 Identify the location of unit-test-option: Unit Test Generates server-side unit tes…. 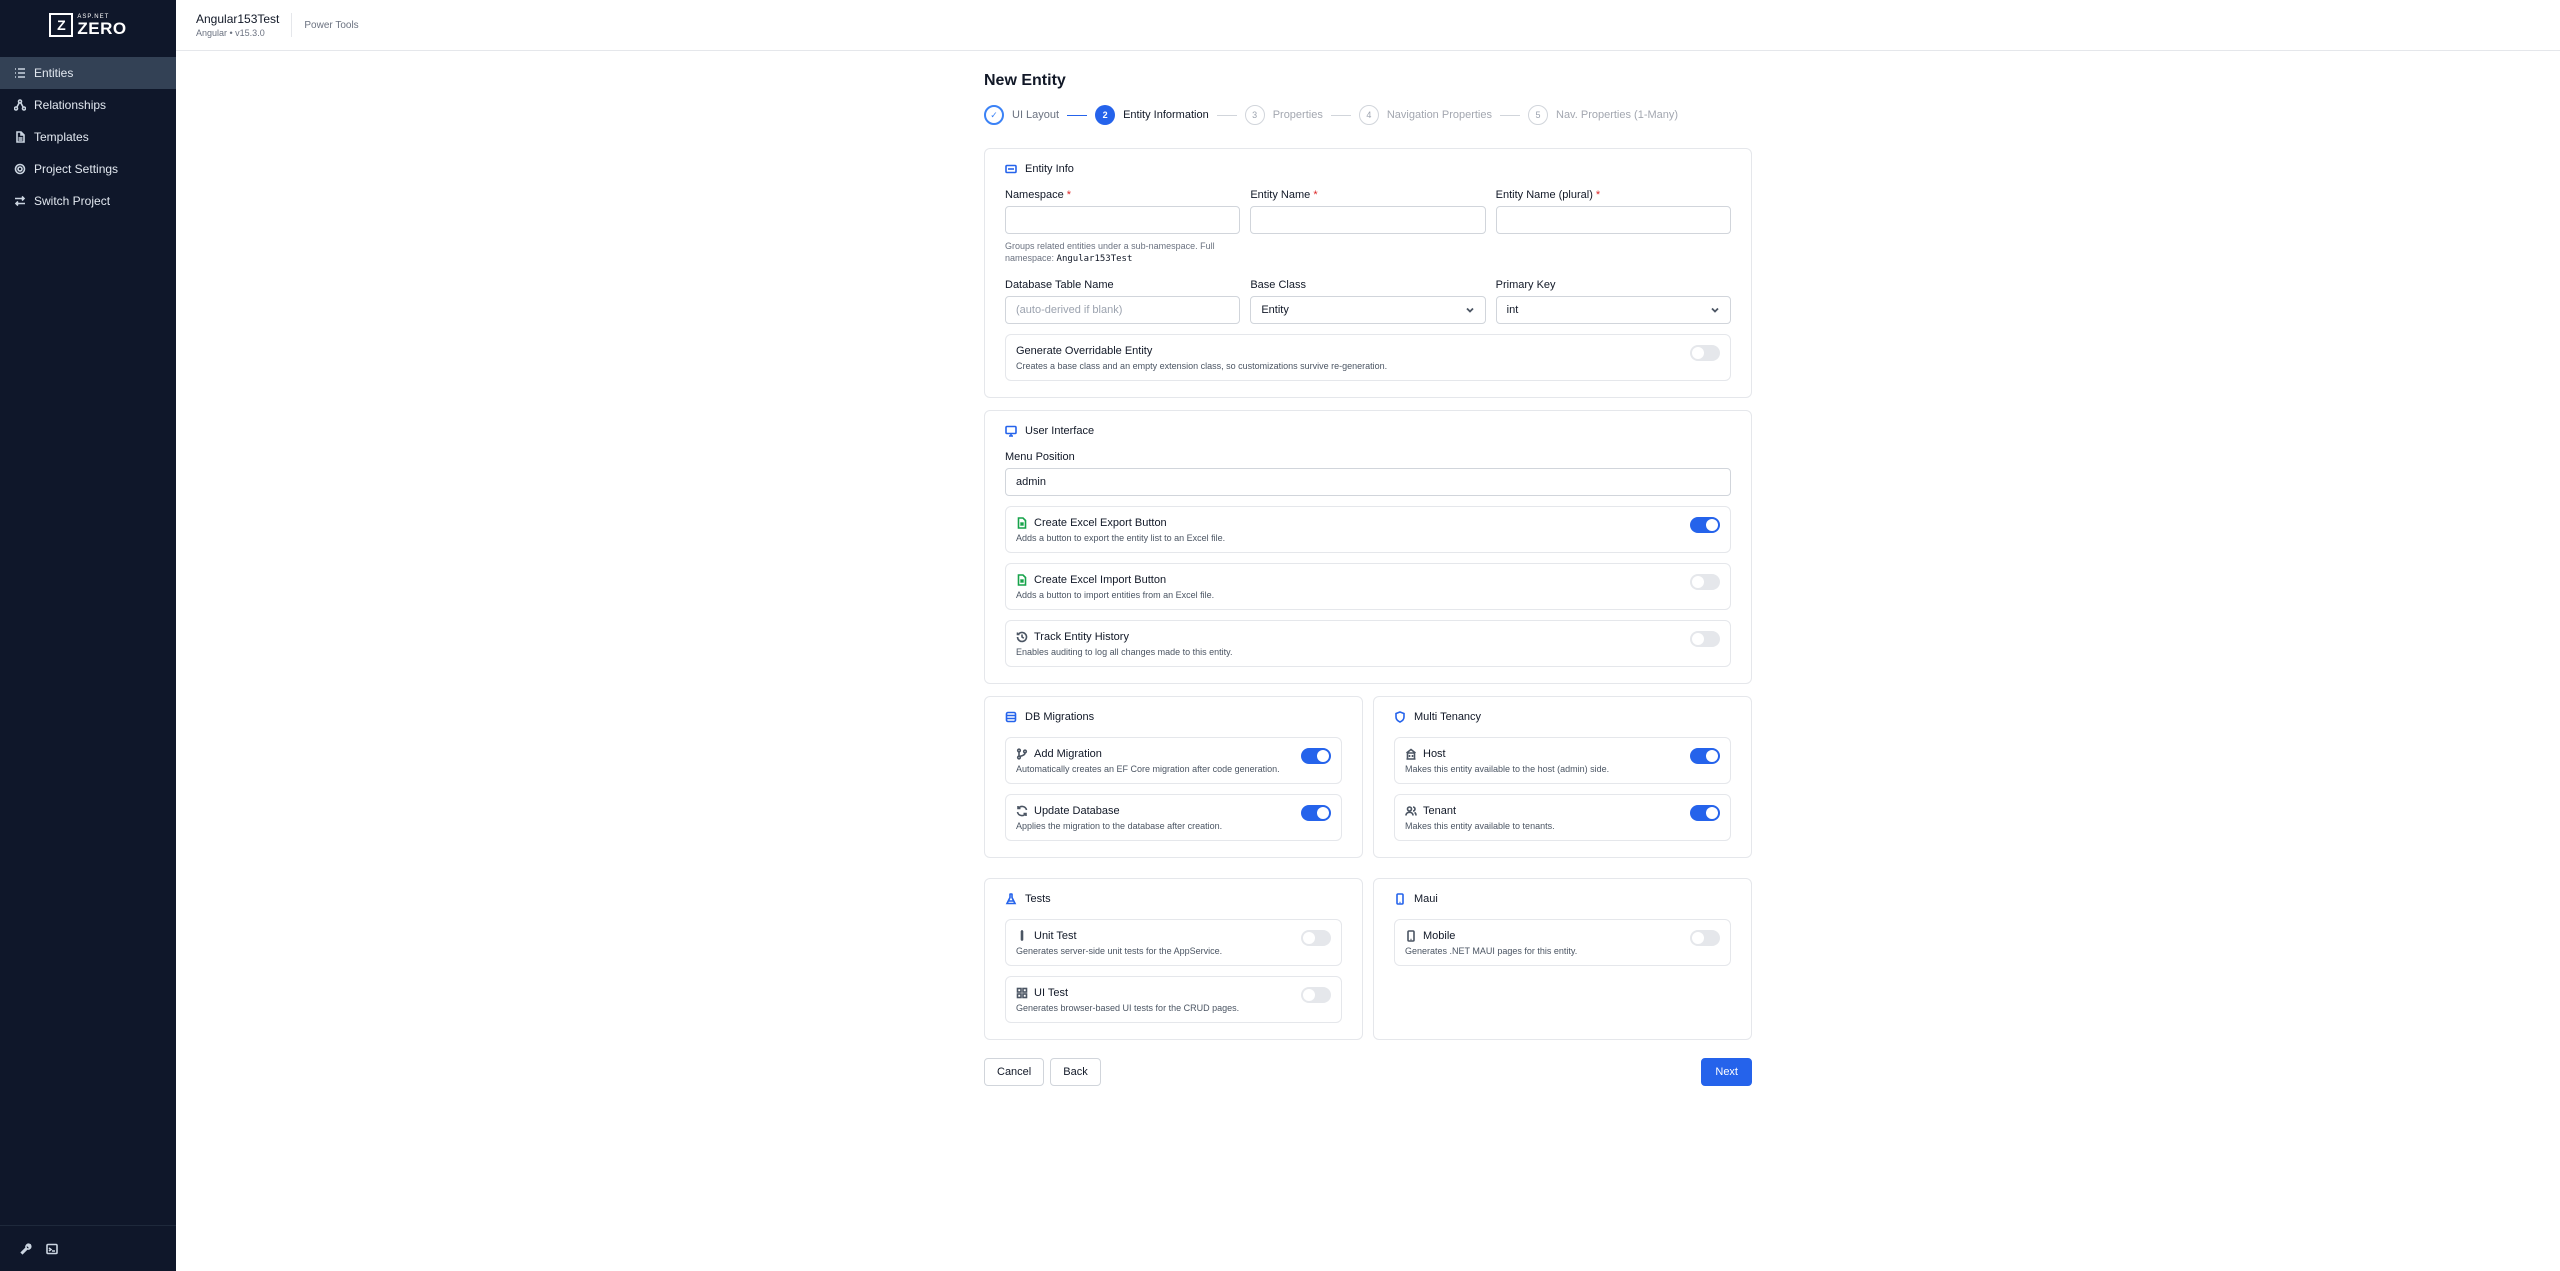
(1173, 943).